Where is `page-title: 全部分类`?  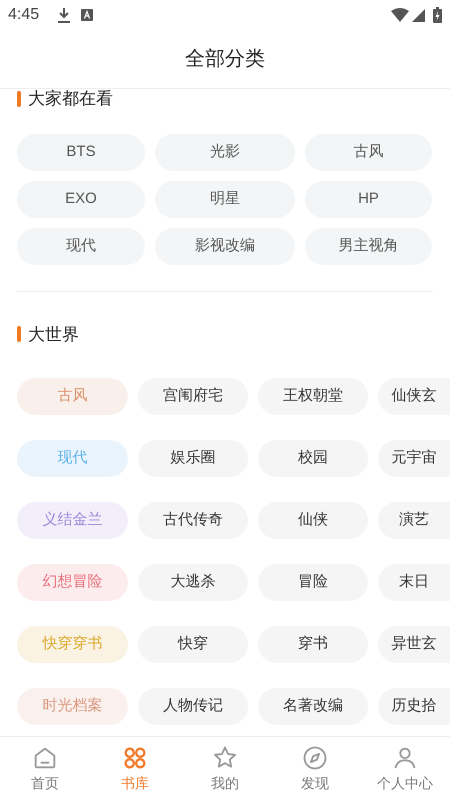
page-title: 全部分类 is located at coordinates (225, 59).